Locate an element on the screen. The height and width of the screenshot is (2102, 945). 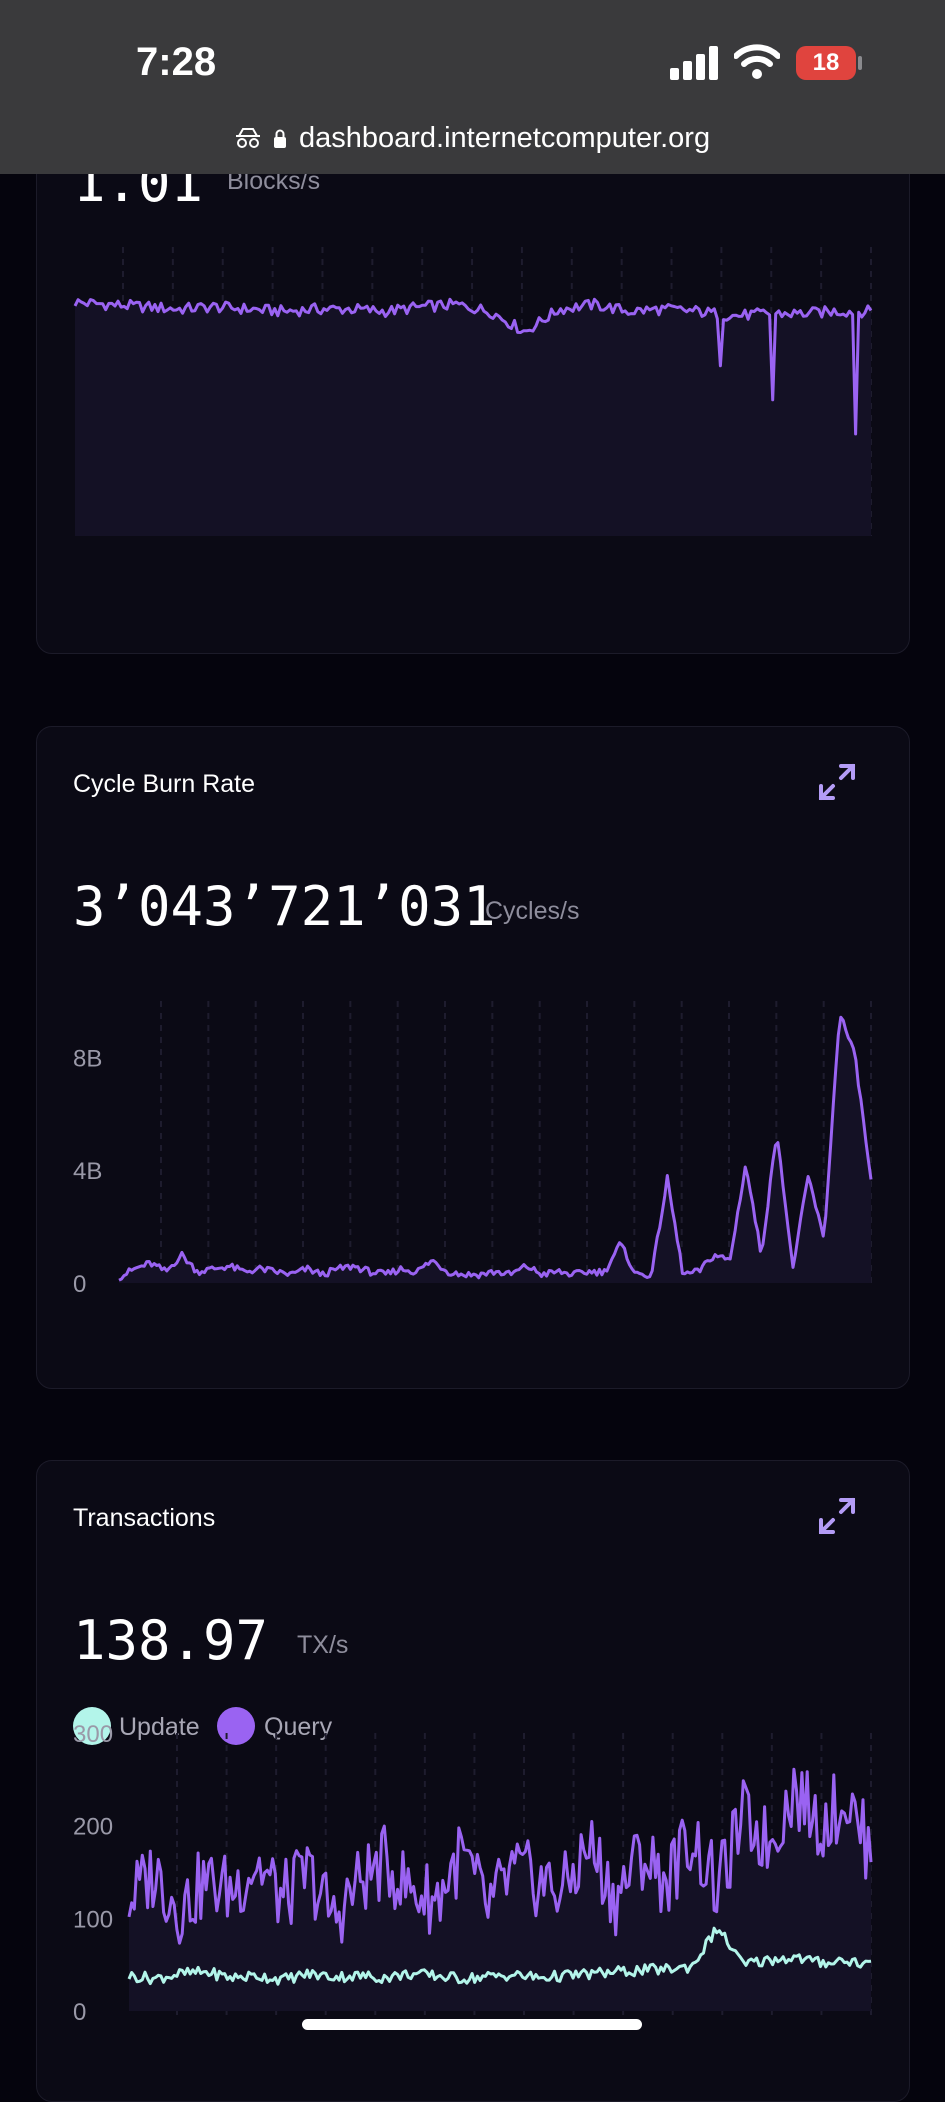
y-tick-label: 8B is located at coordinates (87, 1058).